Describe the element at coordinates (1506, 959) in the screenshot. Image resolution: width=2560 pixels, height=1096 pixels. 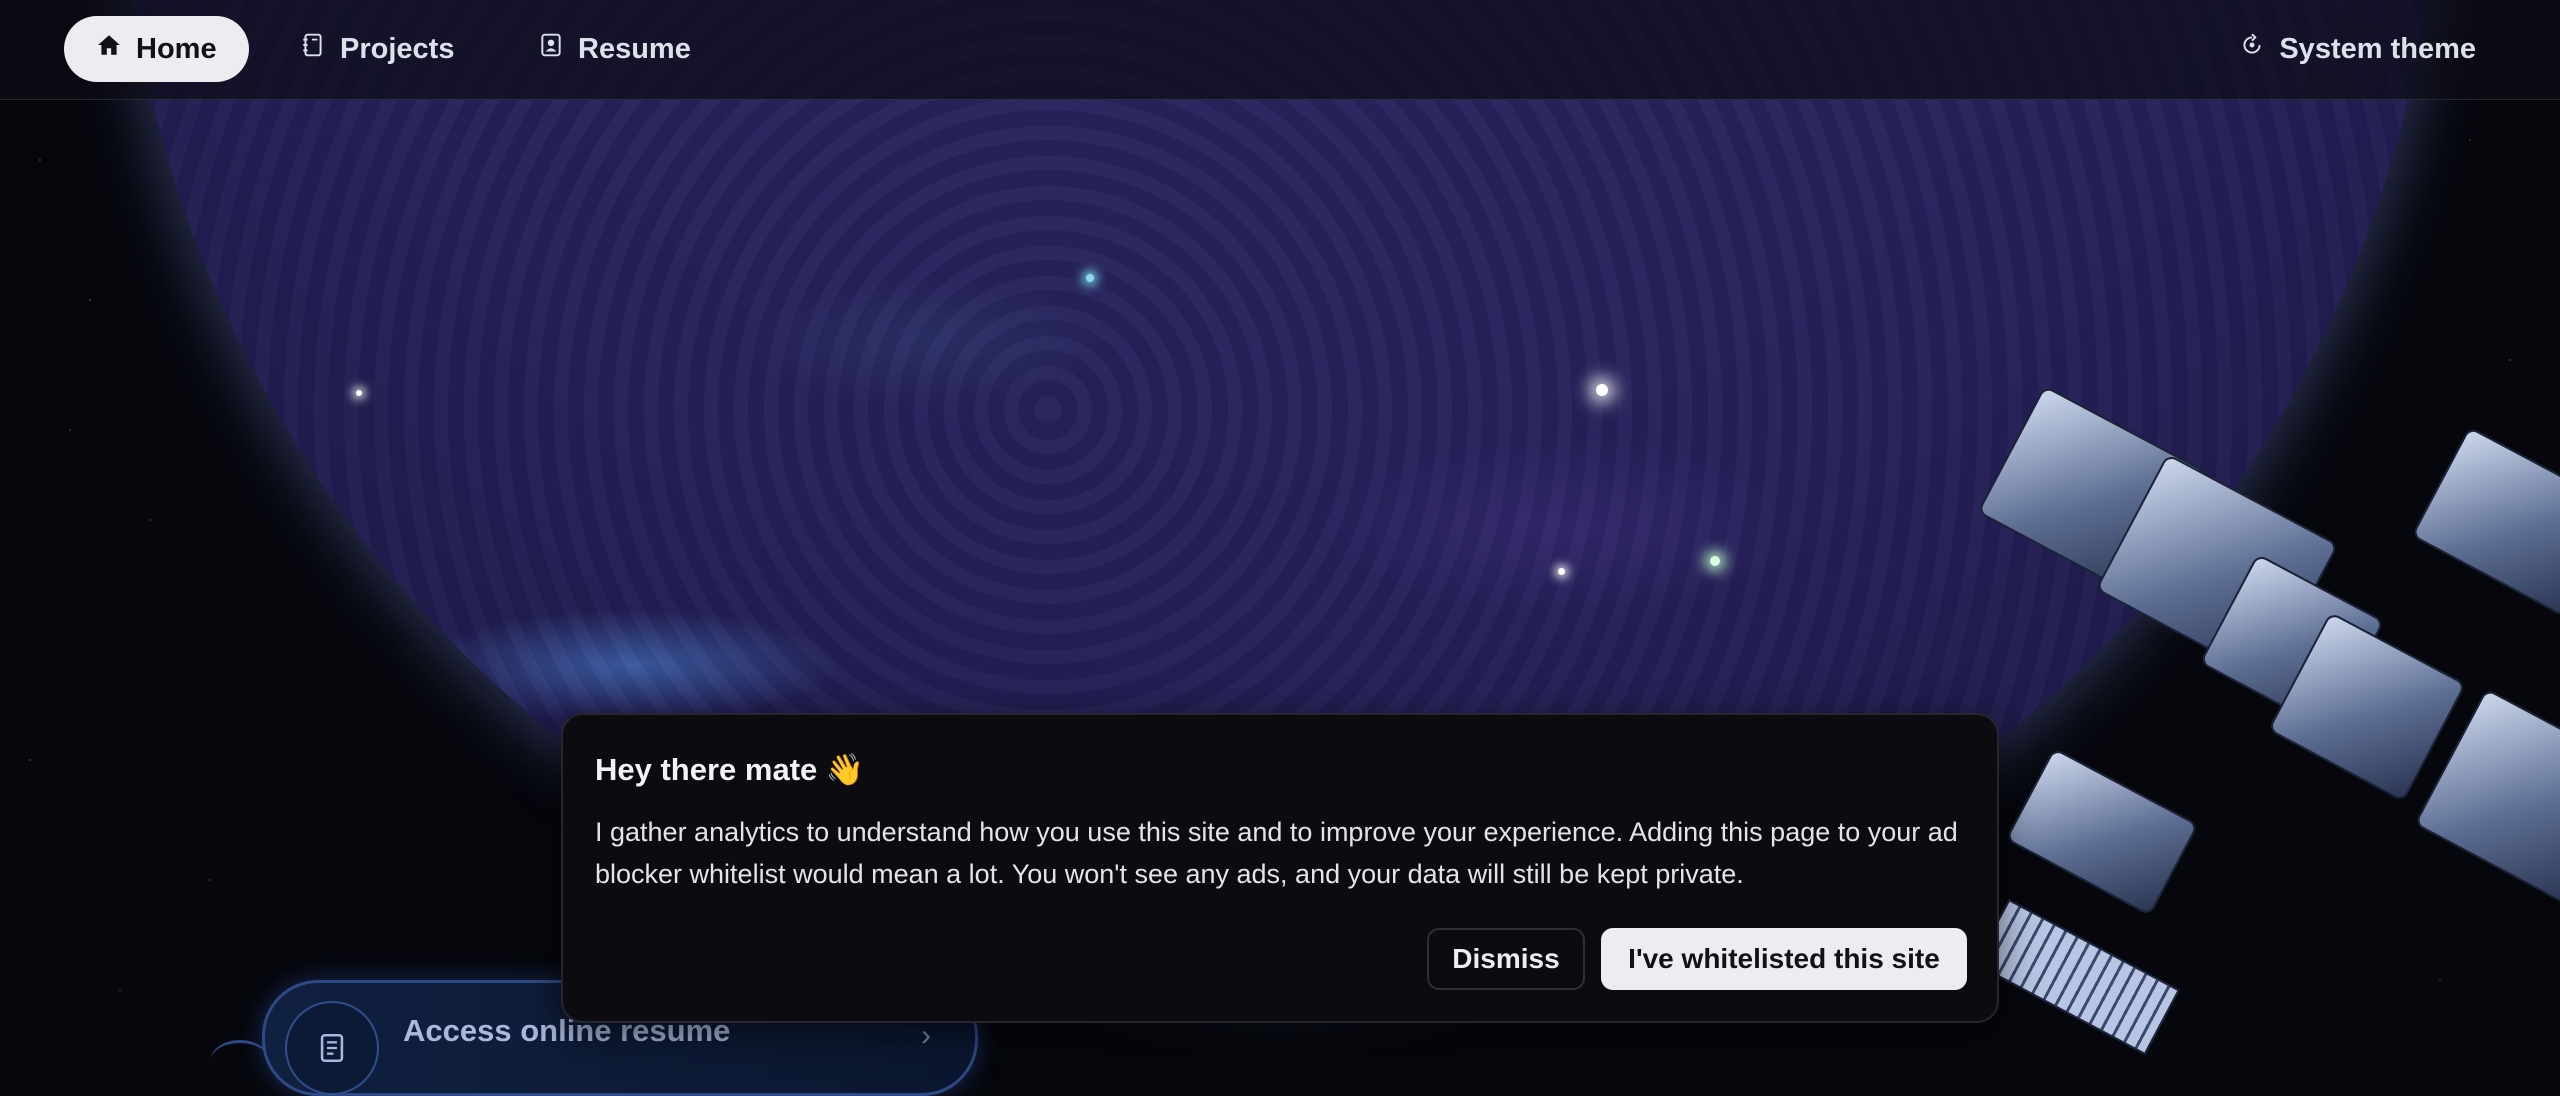
I see `dismiss-button: Dismiss` at that location.